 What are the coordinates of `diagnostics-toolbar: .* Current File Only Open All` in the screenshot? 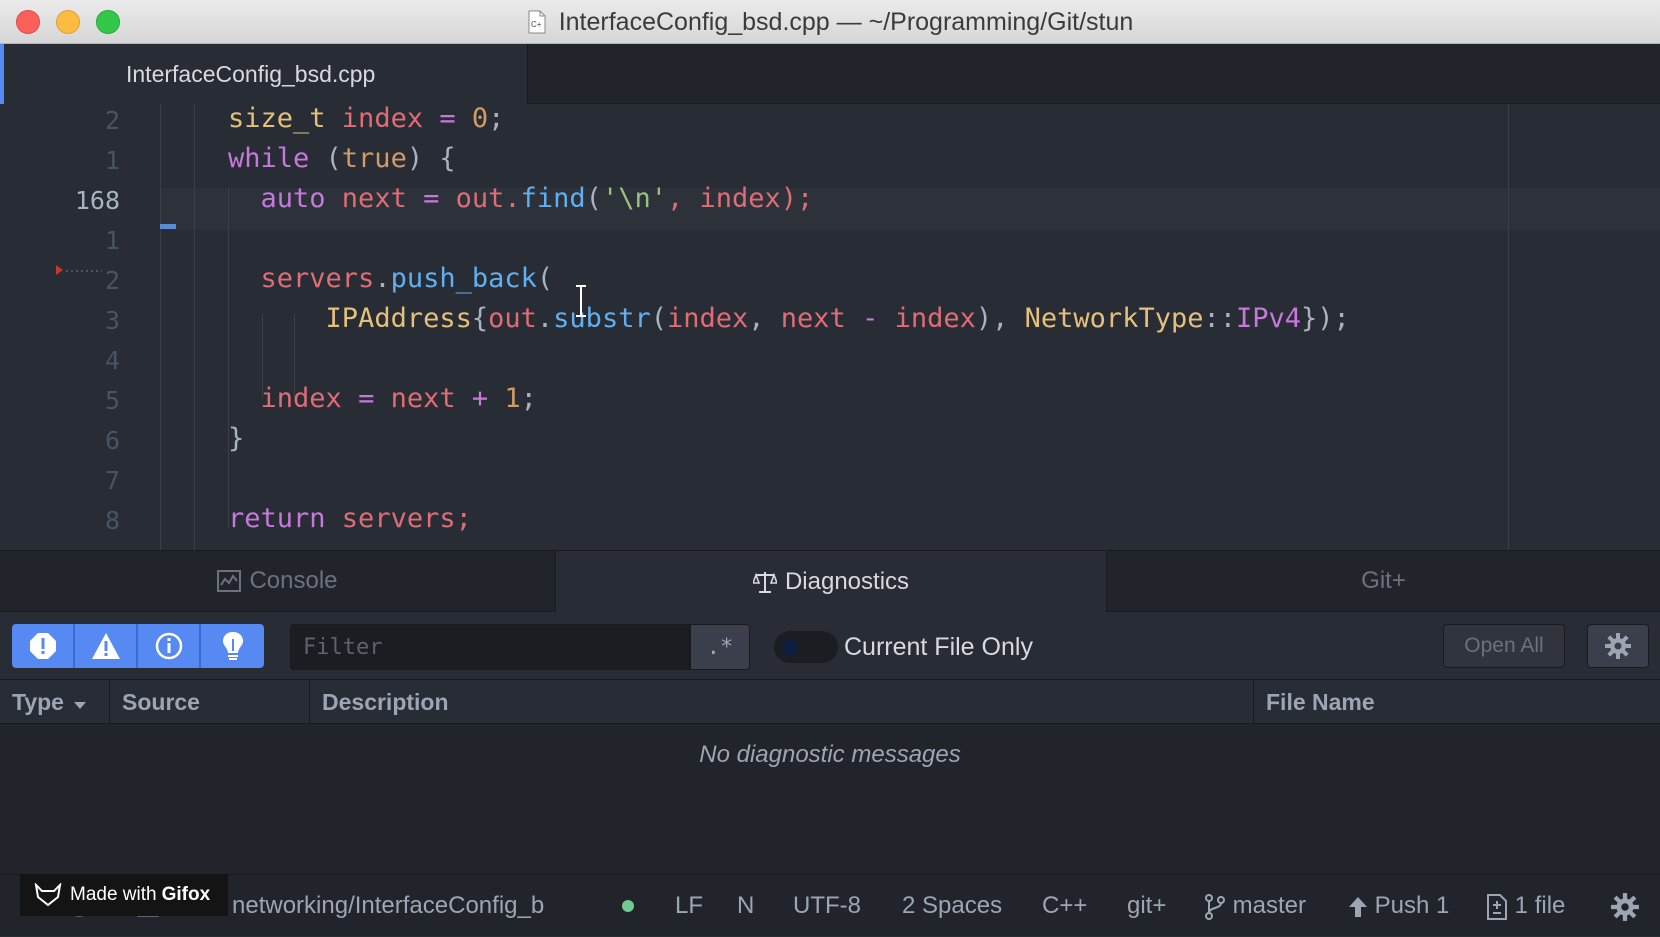 It's located at (830, 646).